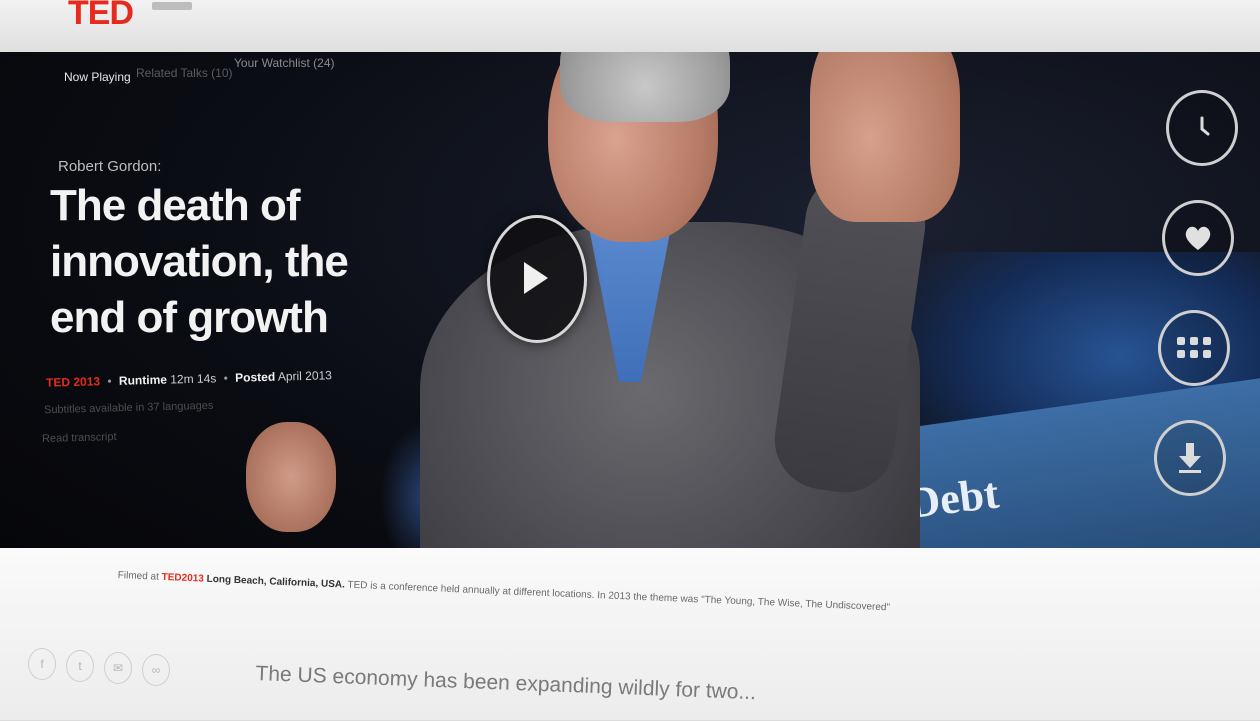  Describe the element at coordinates (1205, 126) in the screenshot. I see `clock-icon` at that location.